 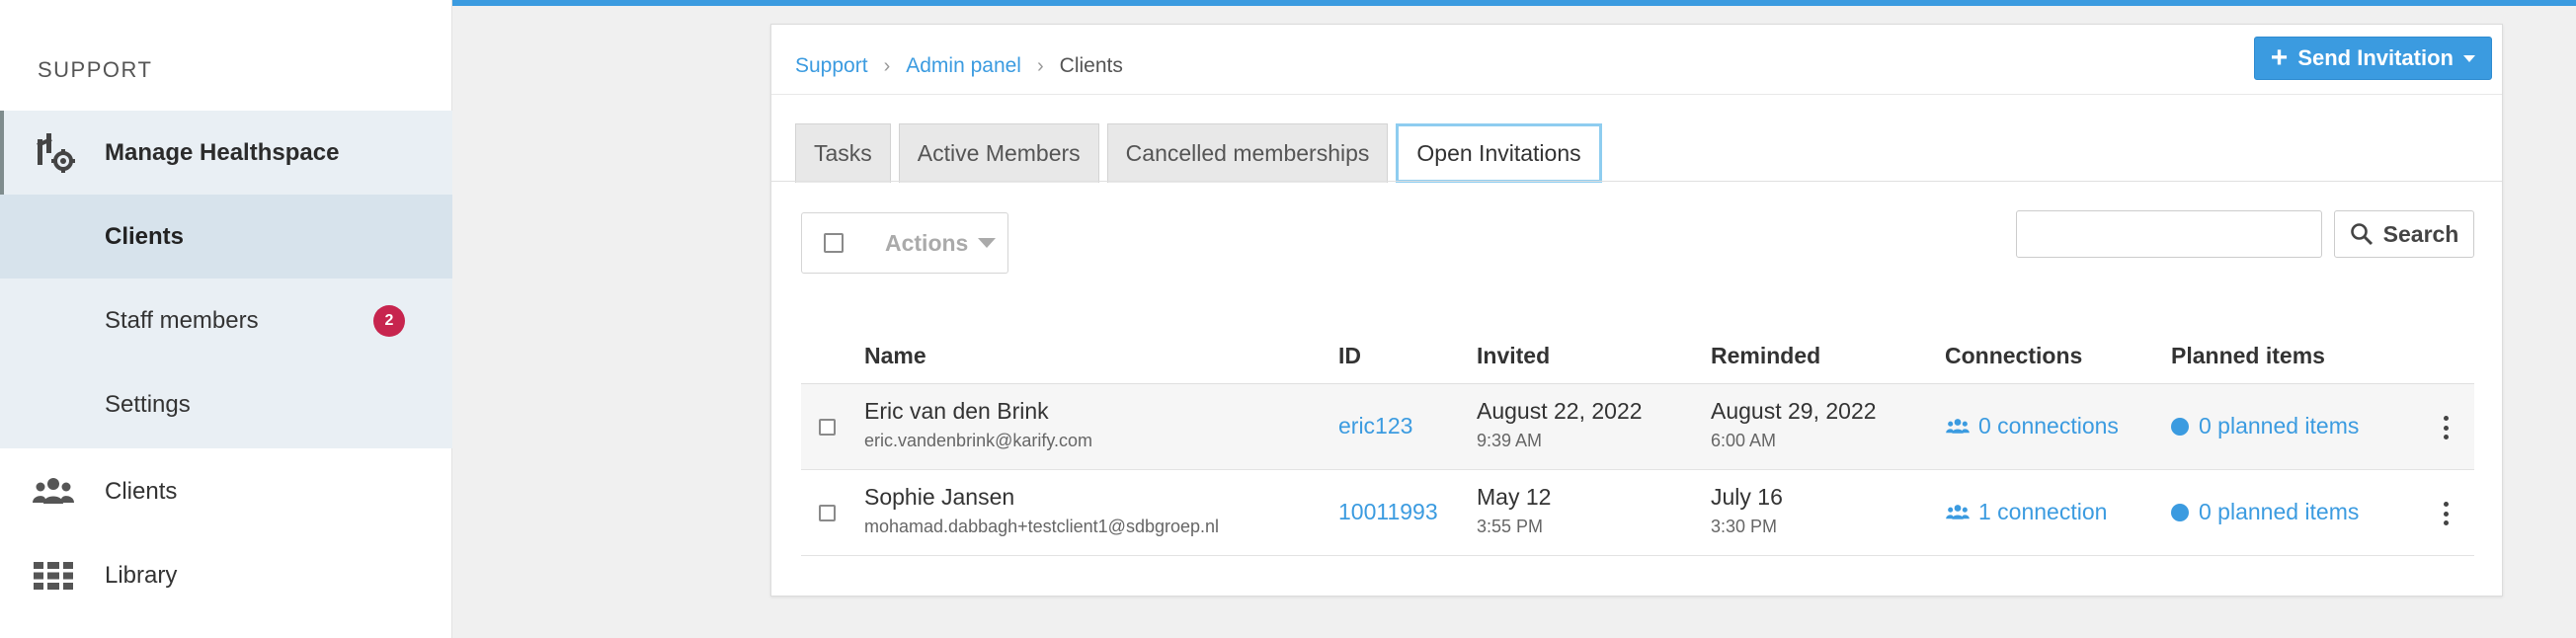 I want to click on search-button: Search, so click(x=2404, y=234).